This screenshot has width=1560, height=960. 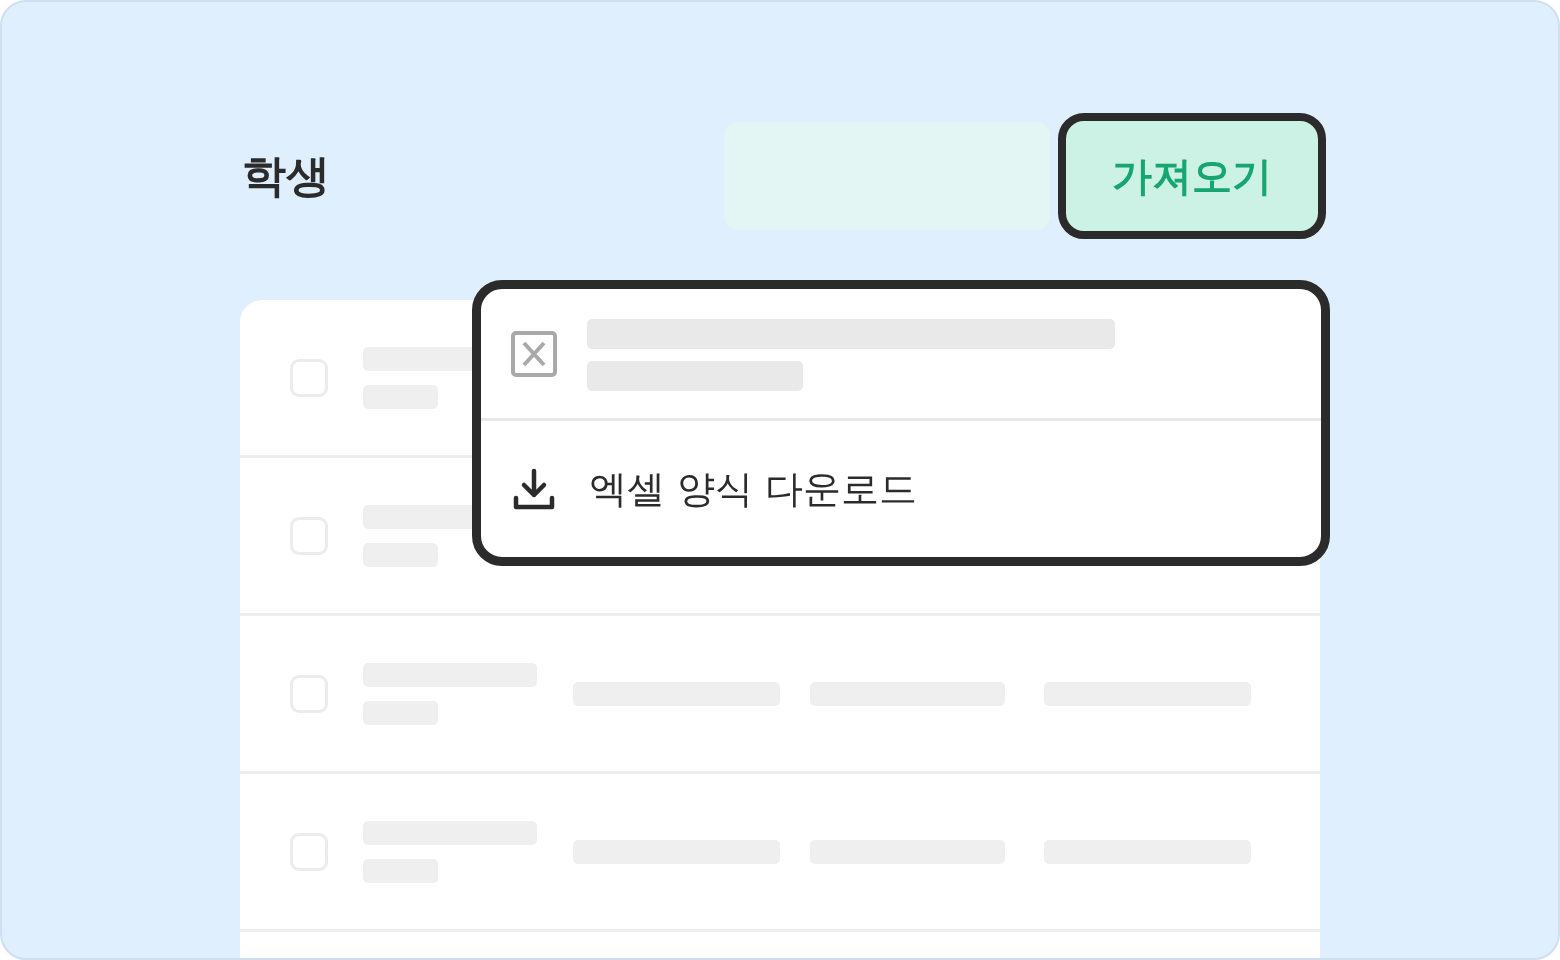 What do you see at coordinates (534, 354) in the screenshot?
I see `spreadsheet-icon` at bounding box center [534, 354].